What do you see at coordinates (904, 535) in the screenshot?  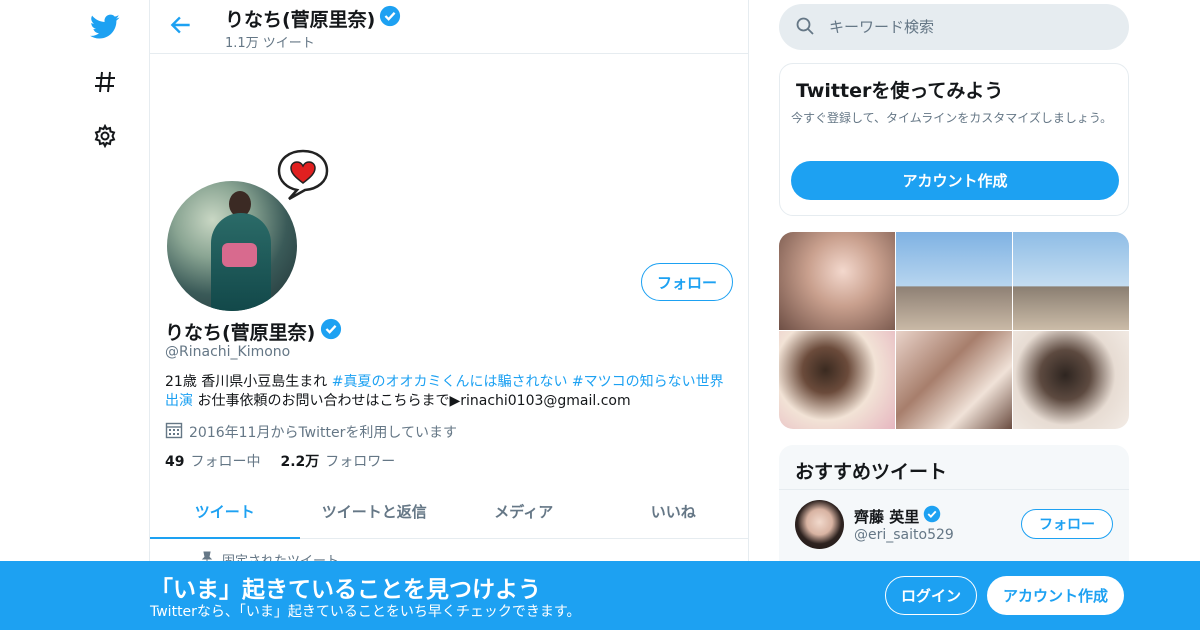 I see `recommended-user-handle: @eri_saito529` at bounding box center [904, 535].